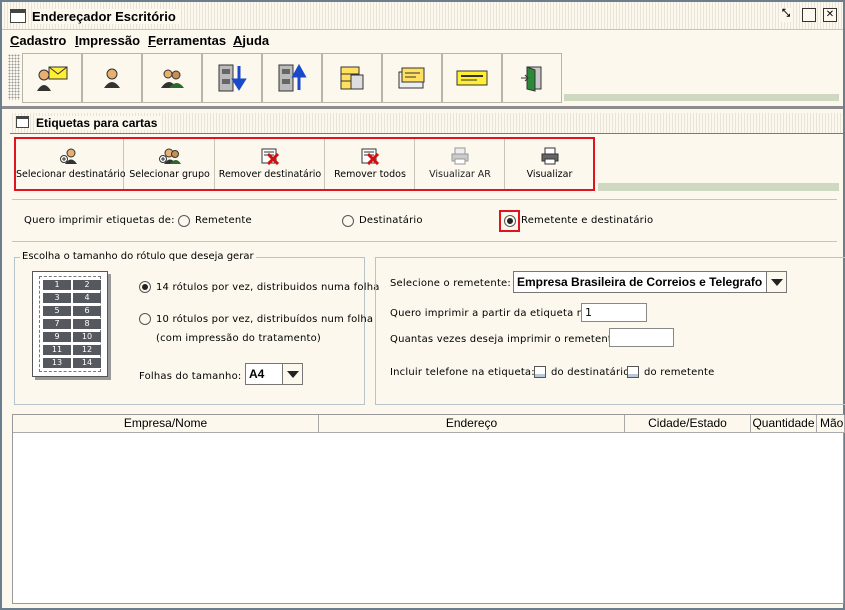 The image size is (845, 610). Describe the element at coordinates (106, 16) in the screenshot. I see `window-title: Endereçador Escritório` at that location.